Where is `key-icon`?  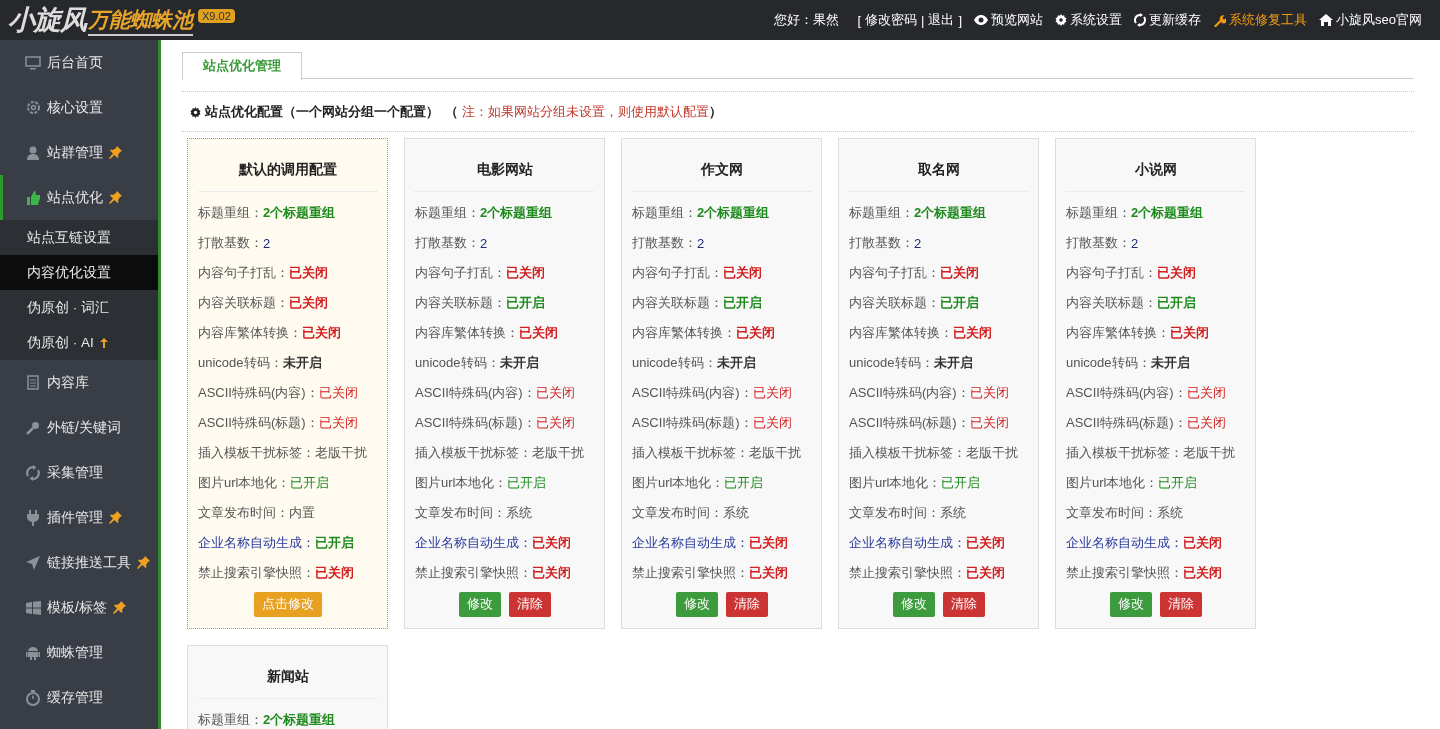 key-icon is located at coordinates (33, 427).